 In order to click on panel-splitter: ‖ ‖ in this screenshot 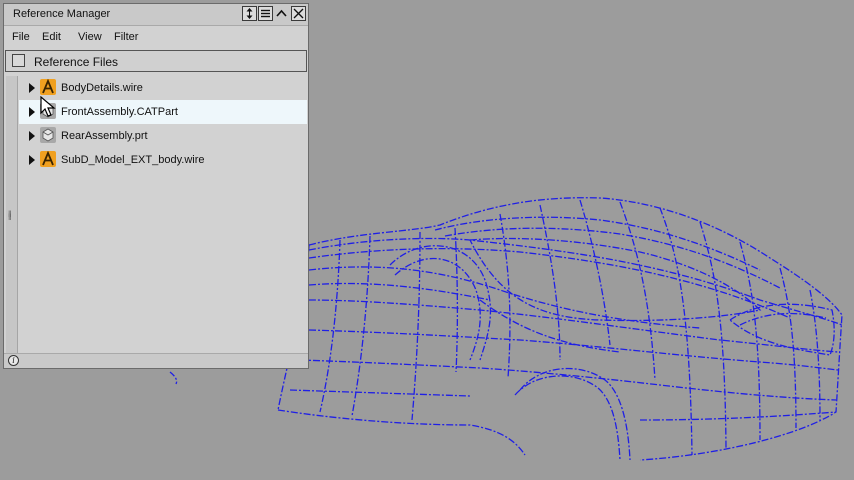, I will do `click(12, 216)`.